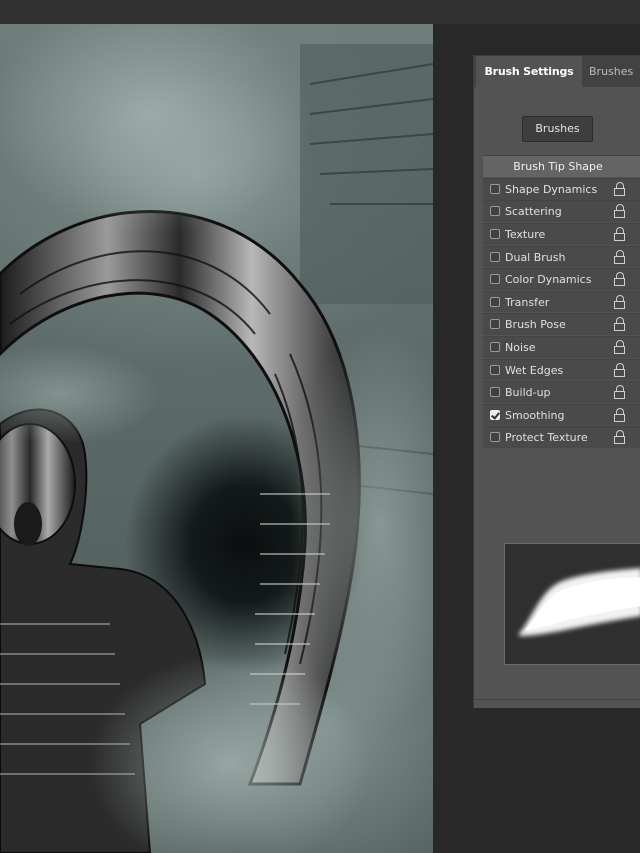 The width and height of the screenshot is (640, 853). Describe the element at coordinates (495, 234) in the screenshot. I see `texture-checkbox` at that location.